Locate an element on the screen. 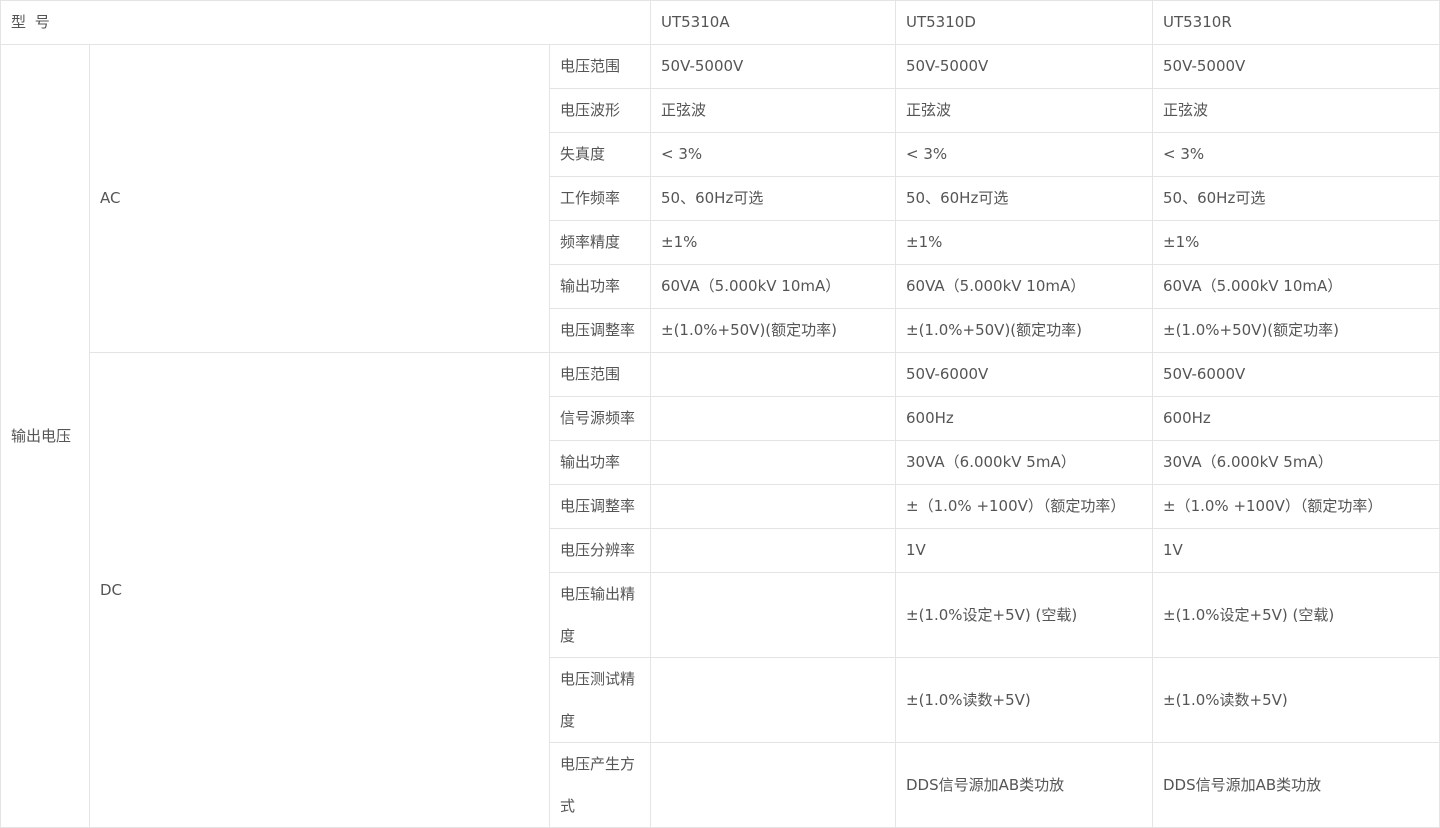  section-output-voltage: 输出电压 is located at coordinates (45, 436).